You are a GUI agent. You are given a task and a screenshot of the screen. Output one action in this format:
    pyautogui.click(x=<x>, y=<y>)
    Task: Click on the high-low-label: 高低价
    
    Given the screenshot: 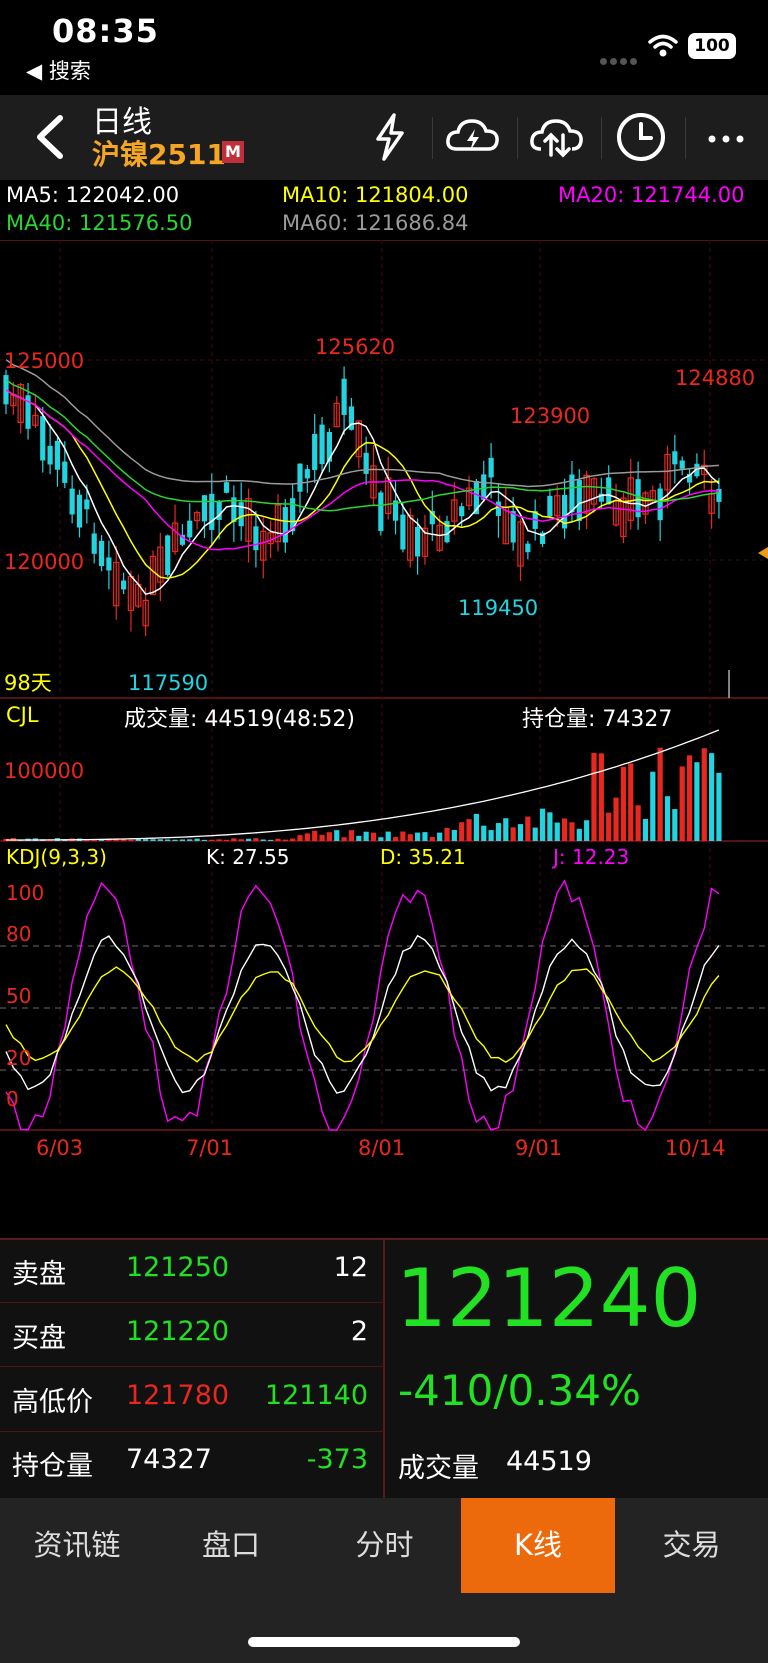 What is the action you would take?
    pyautogui.click(x=52, y=1402)
    